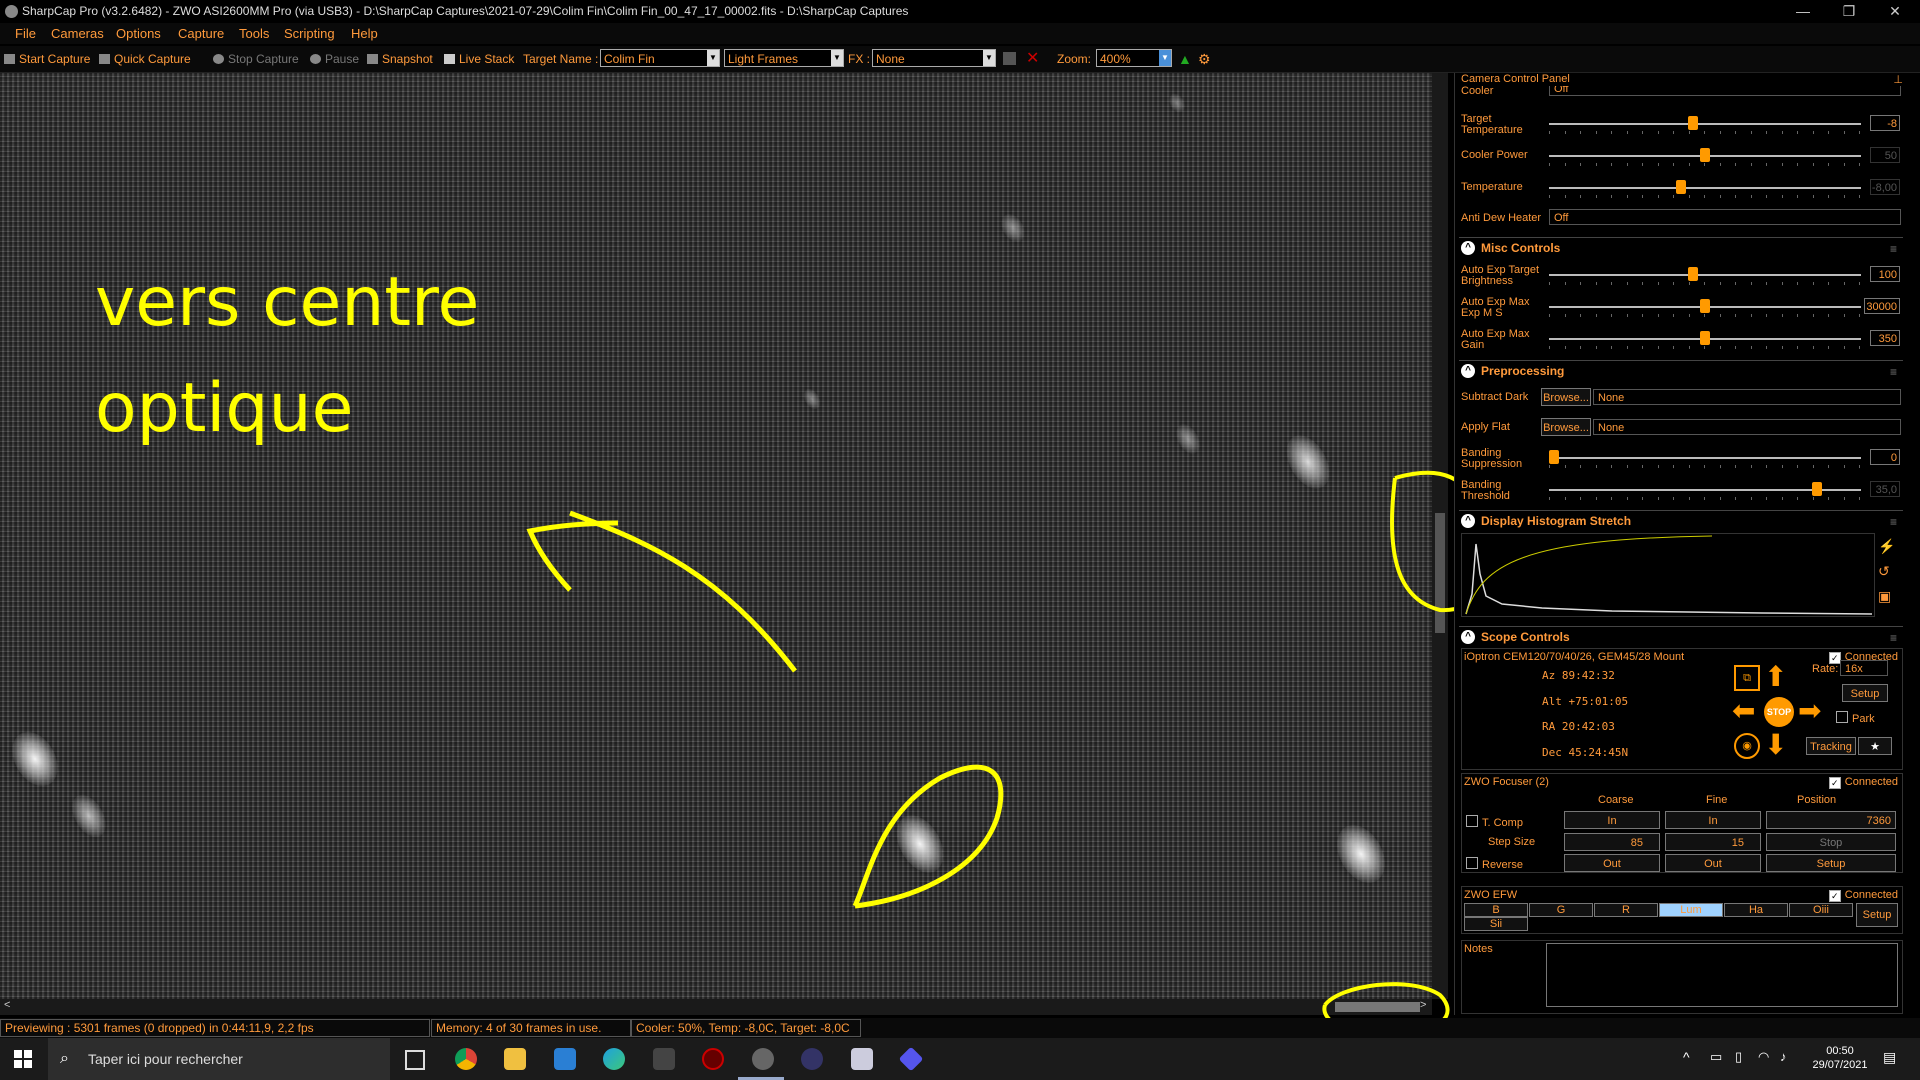 Image resolution: width=1920 pixels, height=1080 pixels. Describe the element at coordinates (1884, 571) in the screenshot. I see `reset-icon: ↺` at that location.